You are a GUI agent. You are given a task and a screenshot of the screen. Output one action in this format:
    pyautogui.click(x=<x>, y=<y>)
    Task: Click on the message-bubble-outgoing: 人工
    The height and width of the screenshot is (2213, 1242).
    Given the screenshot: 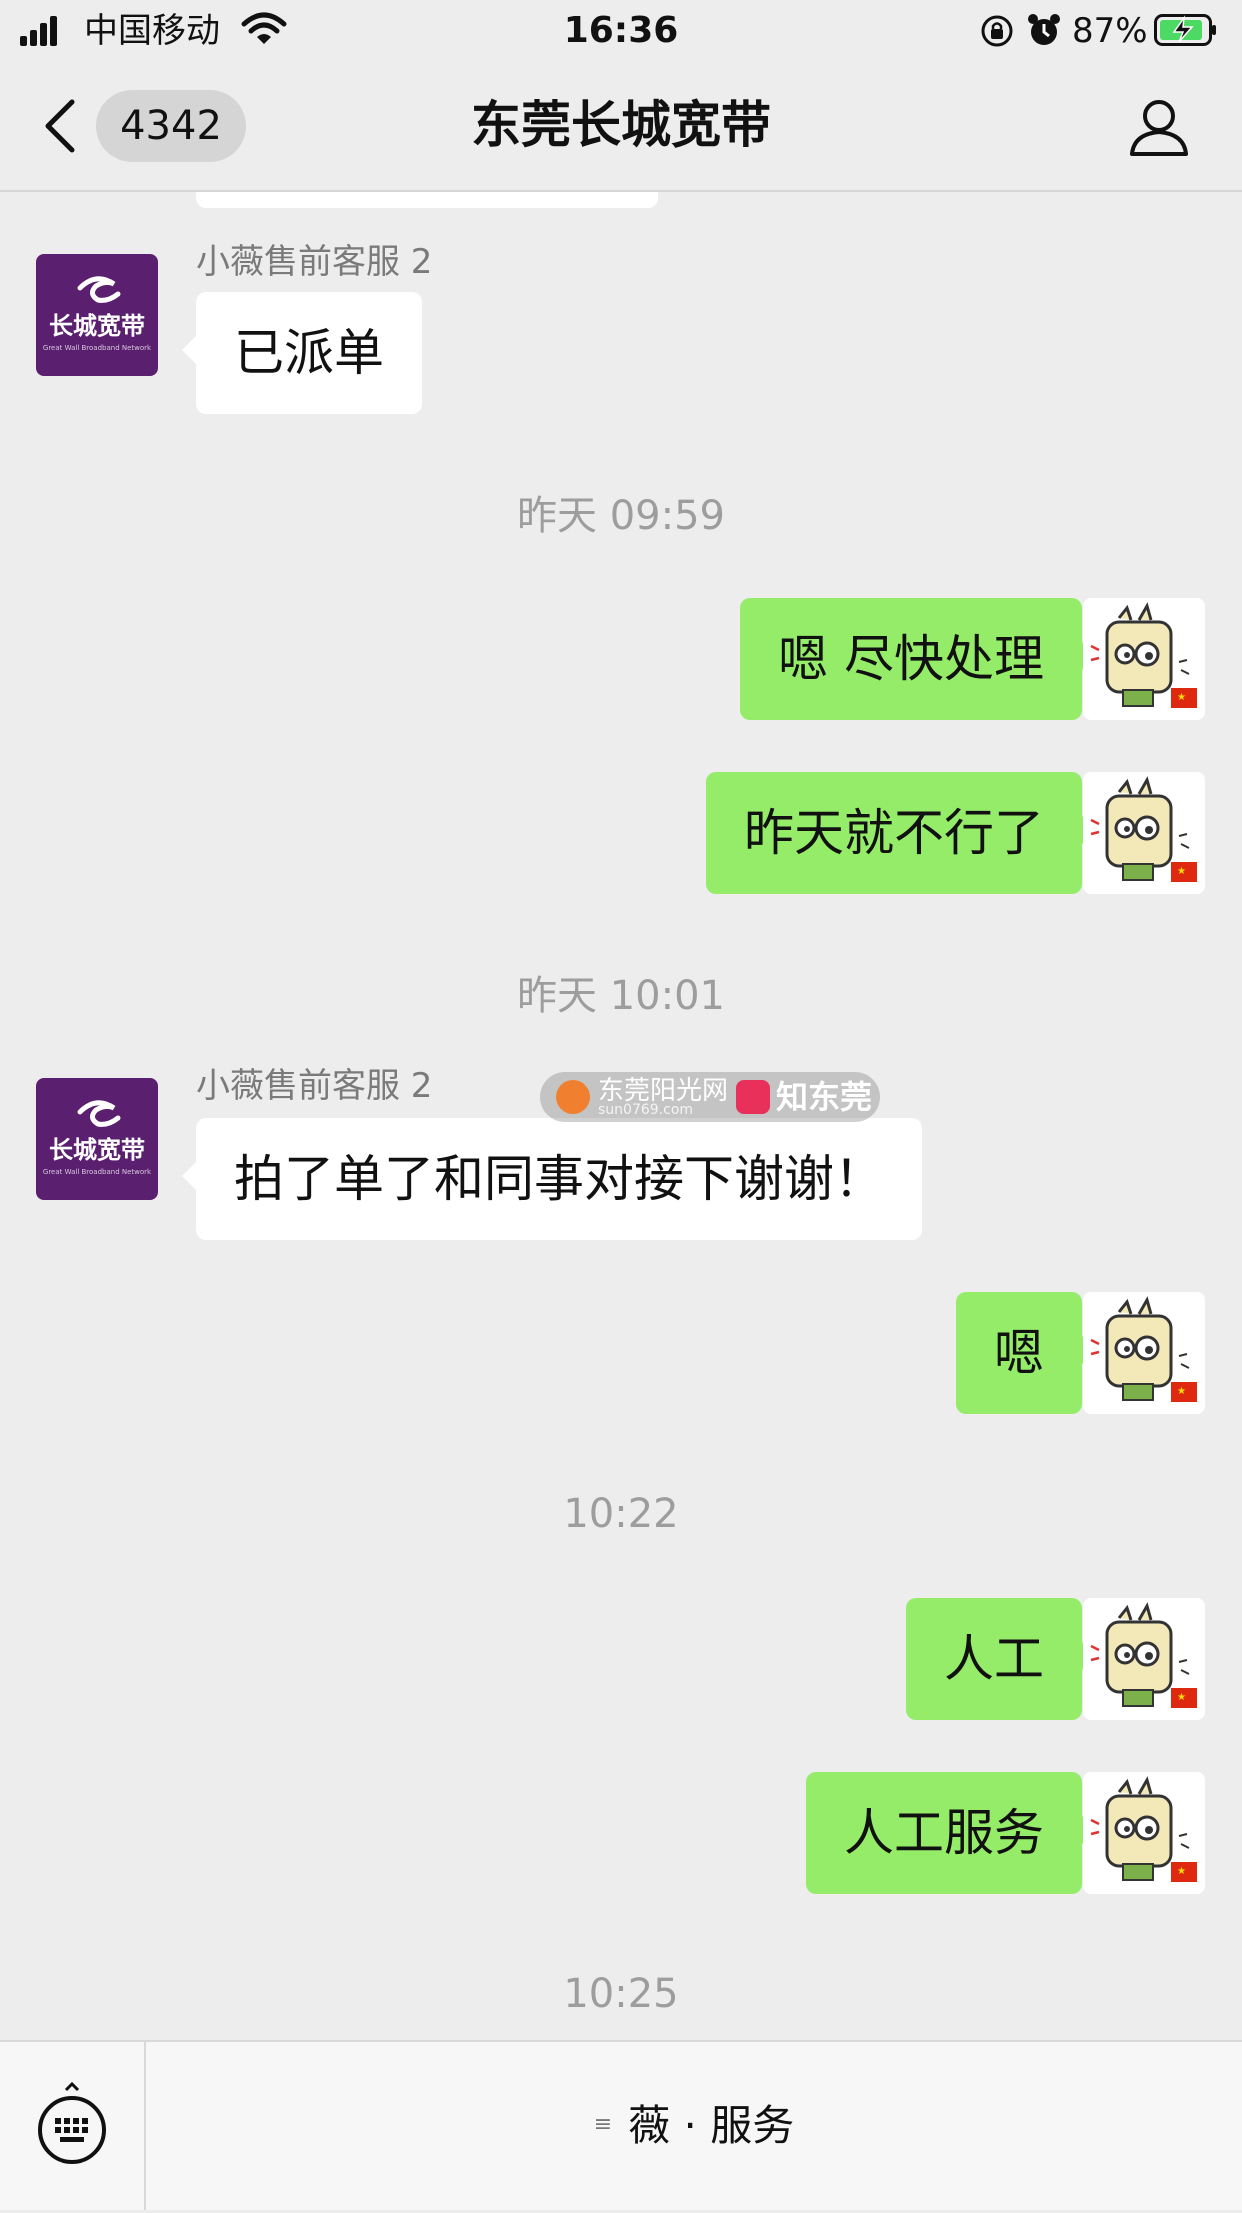 What is the action you would take?
    pyautogui.click(x=1001, y=1659)
    